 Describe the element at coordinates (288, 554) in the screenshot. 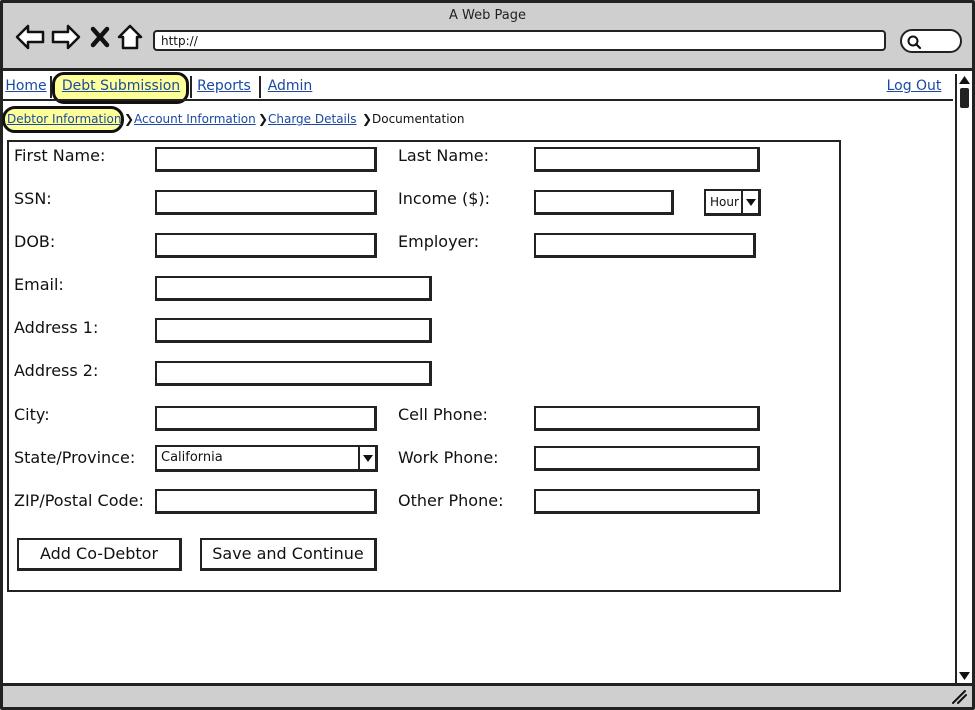

I see `save-and-continue-button: Save and Continue` at that location.